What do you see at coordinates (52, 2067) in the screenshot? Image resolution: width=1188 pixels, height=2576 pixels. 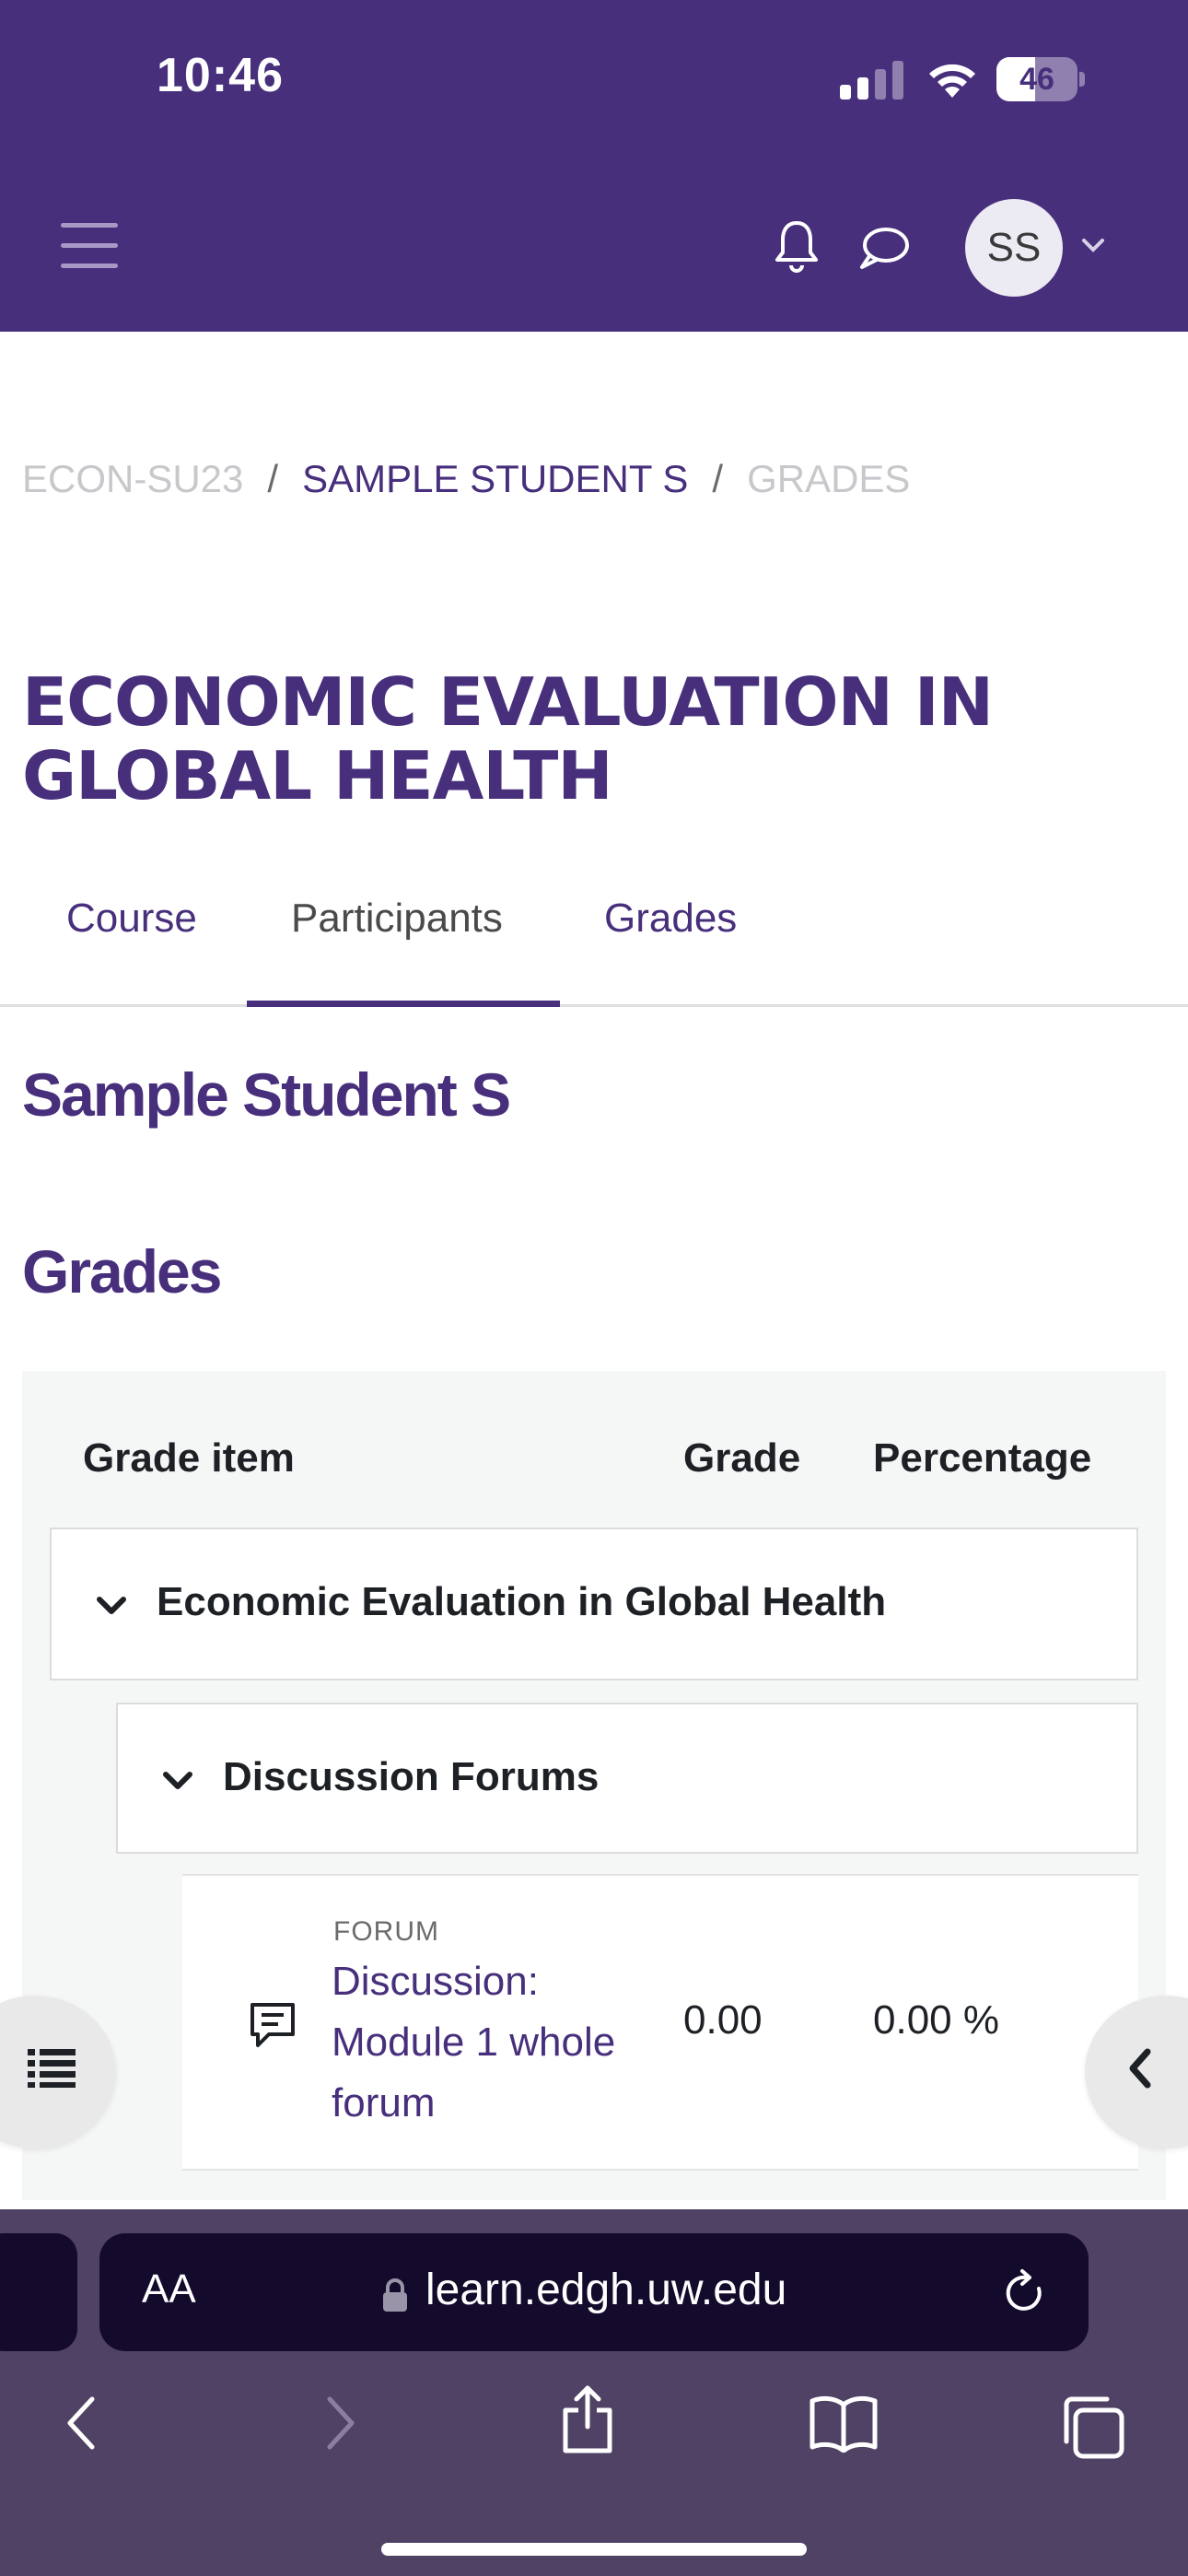 I see `list-icon` at bounding box center [52, 2067].